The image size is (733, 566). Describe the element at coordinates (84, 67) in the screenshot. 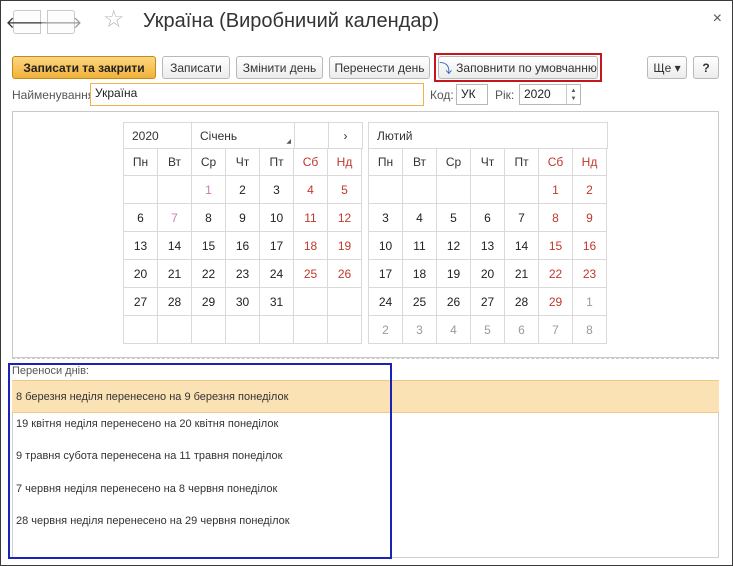

I see `save-and-close-button: Записати та закрити` at that location.